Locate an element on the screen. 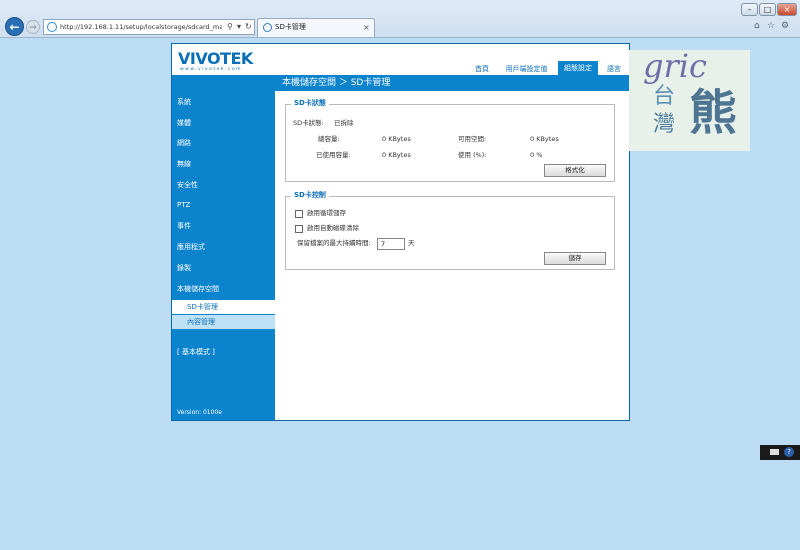  sd-status-value: 已拆除 is located at coordinates (344, 123).